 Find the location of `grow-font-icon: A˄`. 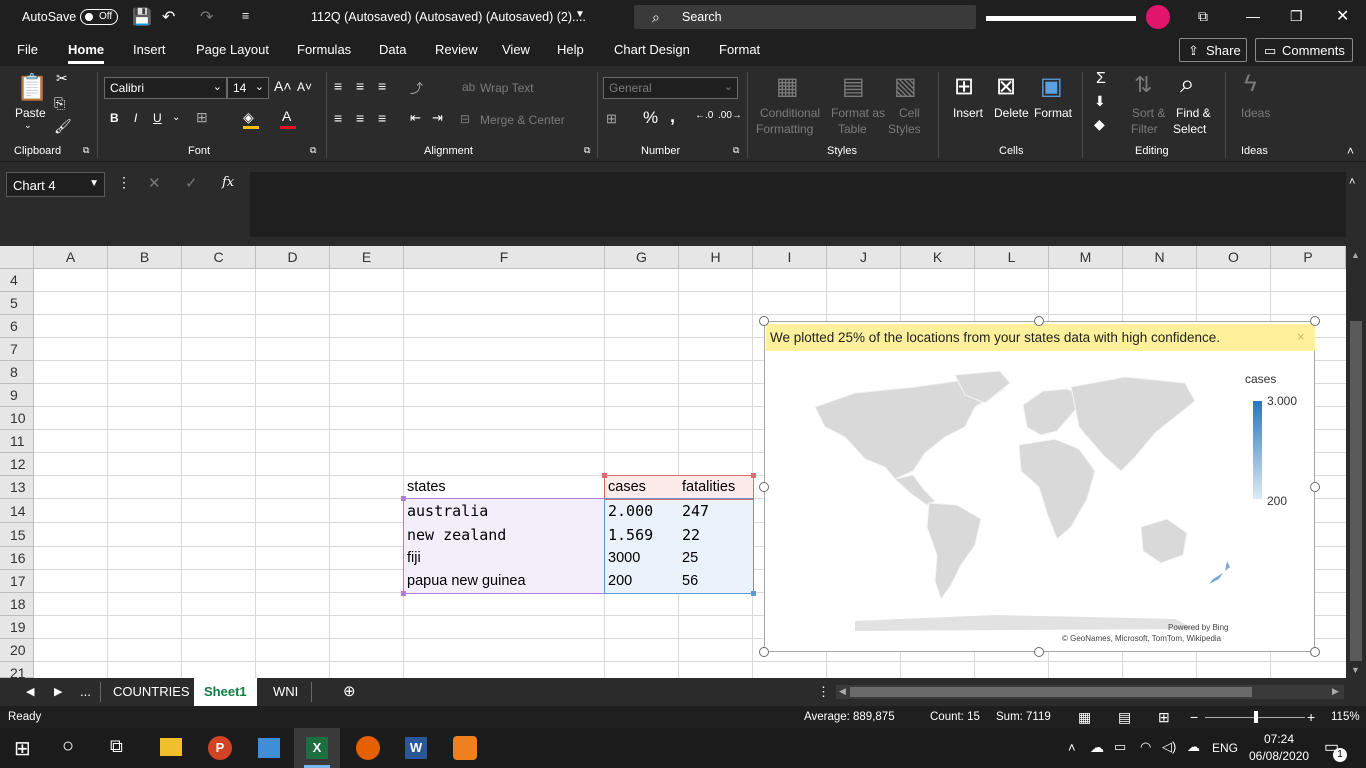

grow-font-icon: A˄ is located at coordinates (283, 86).